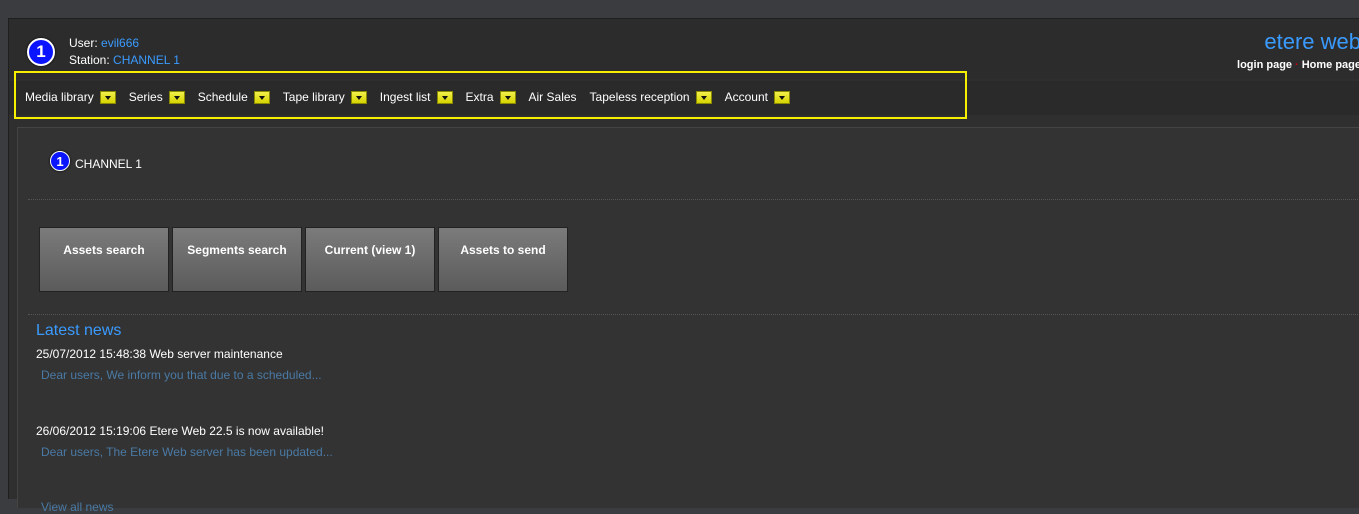  I want to click on top-links: login page · Home page, so click(1298, 65).